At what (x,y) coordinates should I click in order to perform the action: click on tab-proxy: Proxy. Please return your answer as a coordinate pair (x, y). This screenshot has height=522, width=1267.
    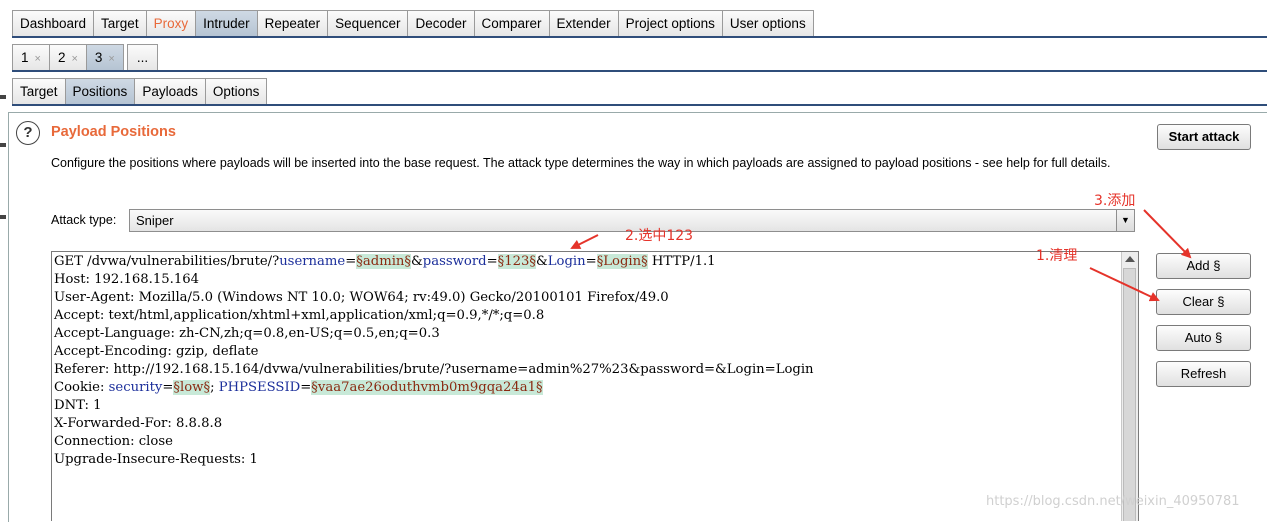
    Looking at the image, I should click on (171, 23).